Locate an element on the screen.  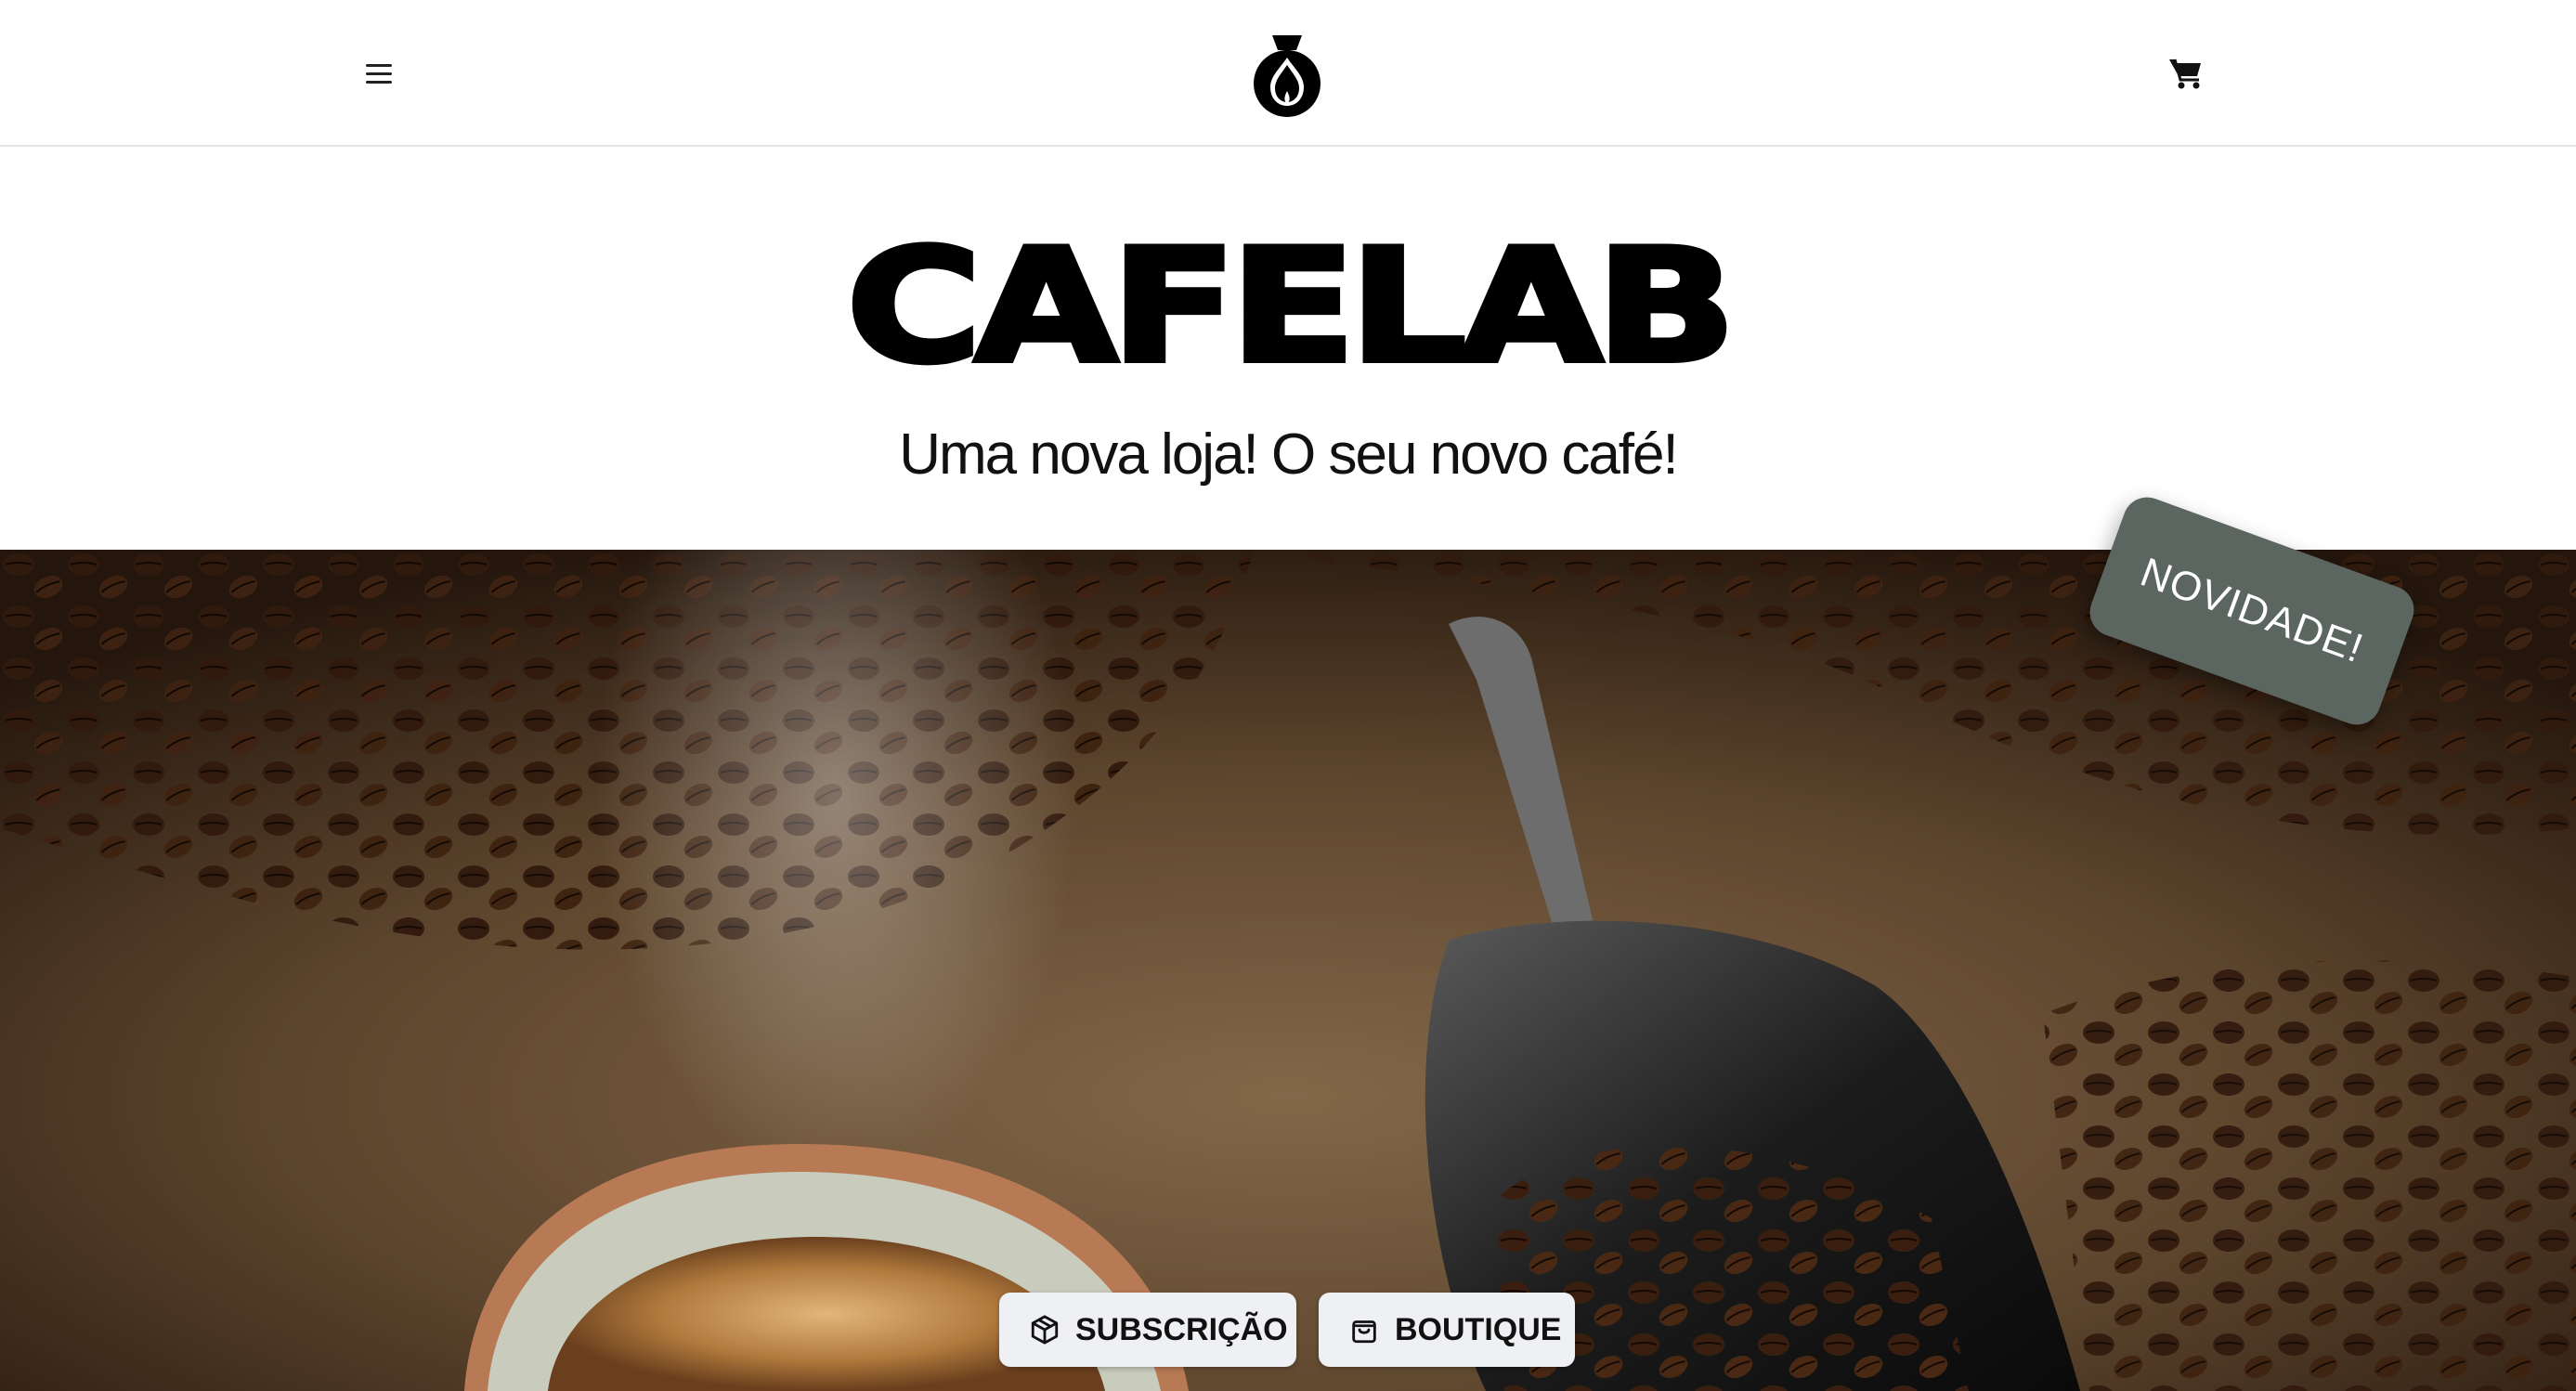
subscription-button: SUBSCRIÇÃO is located at coordinates (1147, 1330).